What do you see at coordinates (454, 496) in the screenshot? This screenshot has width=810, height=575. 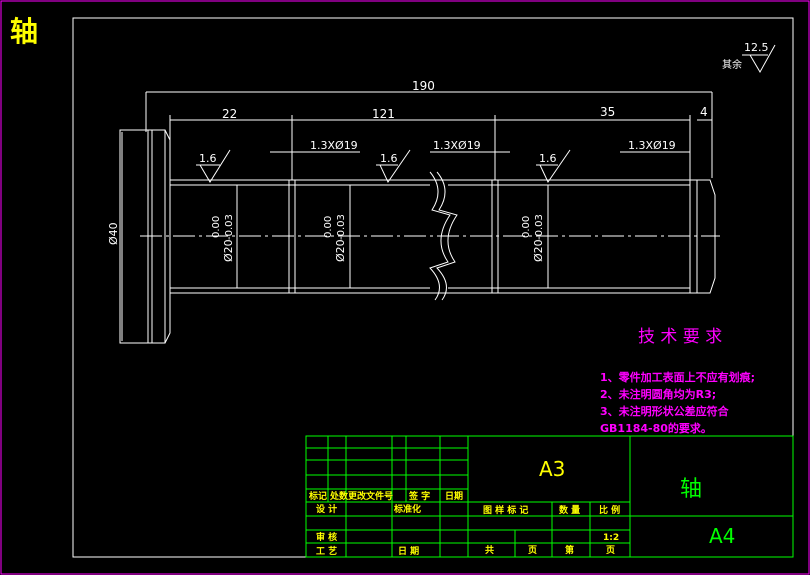 I see `tb-date: 日期` at bounding box center [454, 496].